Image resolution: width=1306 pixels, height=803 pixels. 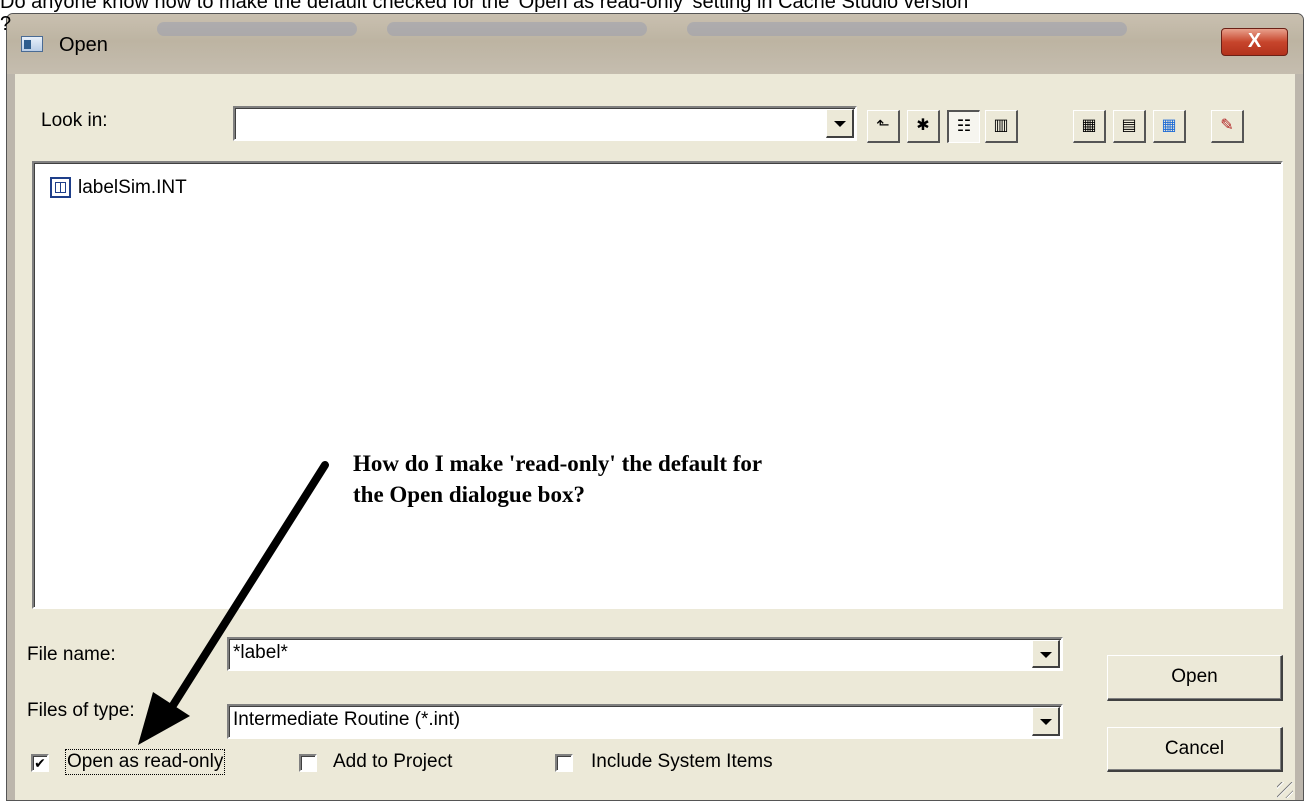 I want to click on include-system-items-checkbox, so click(x=564, y=763).